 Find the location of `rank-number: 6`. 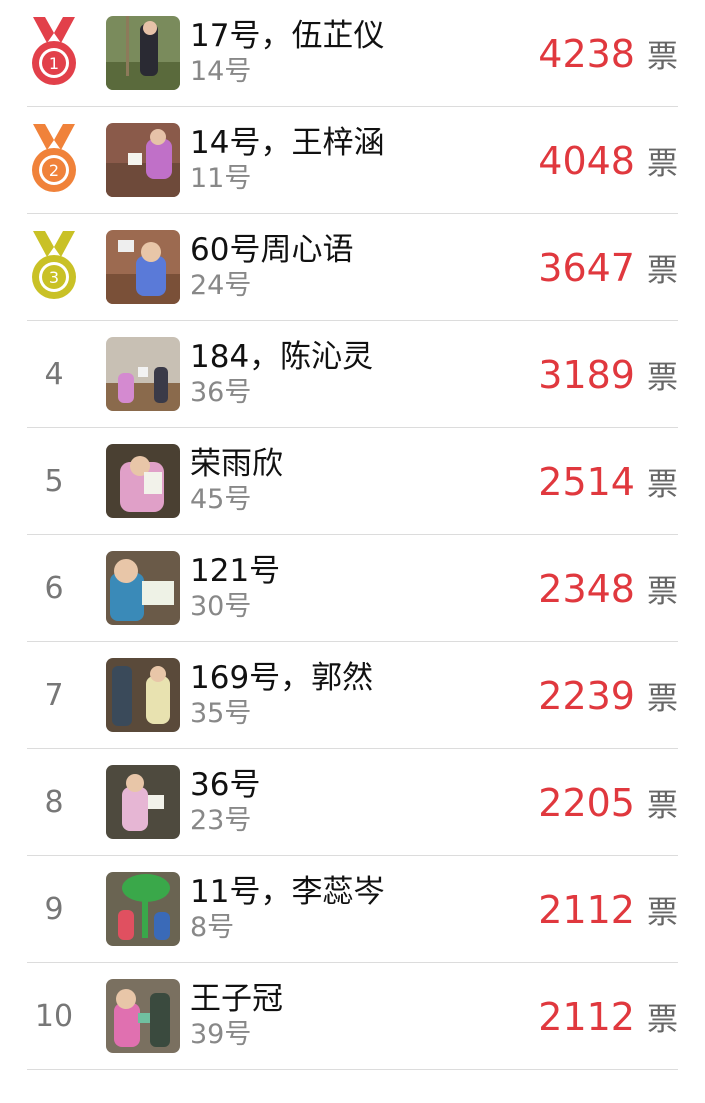

rank-number: 6 is located at coordinates (54, 588).